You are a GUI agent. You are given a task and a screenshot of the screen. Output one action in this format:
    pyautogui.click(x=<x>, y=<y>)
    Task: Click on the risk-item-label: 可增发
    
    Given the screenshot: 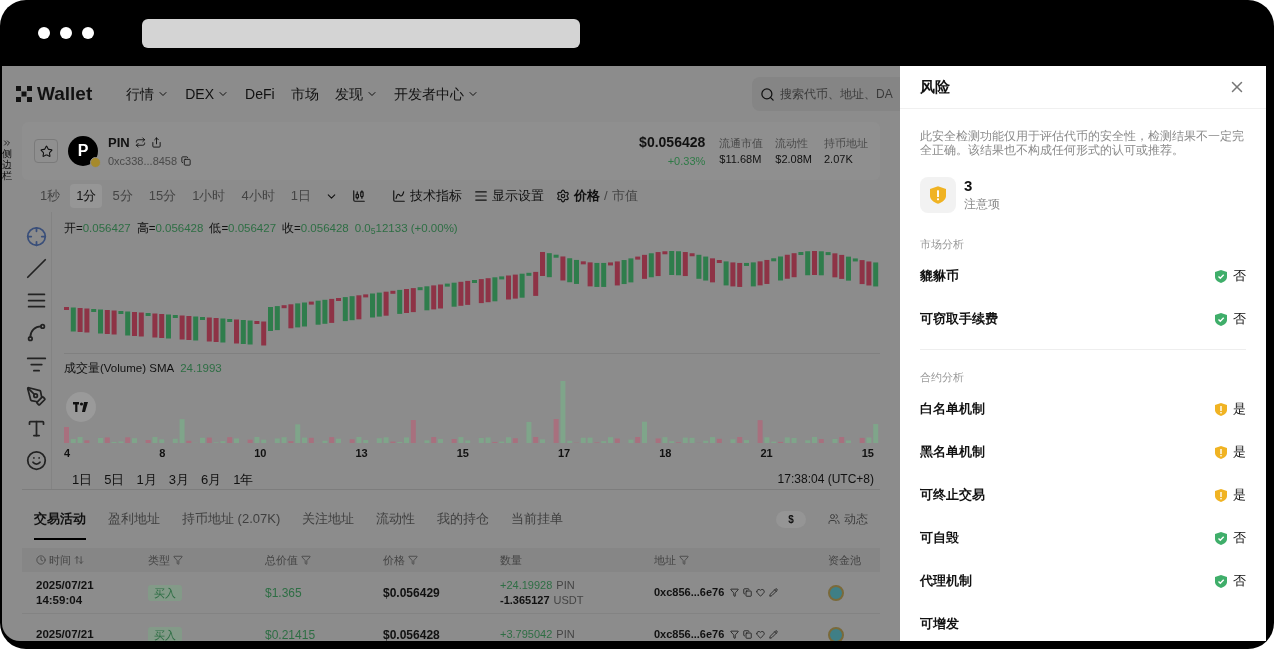 What is the action you would take?
    pyautogui.click(x=939, y=625)
    